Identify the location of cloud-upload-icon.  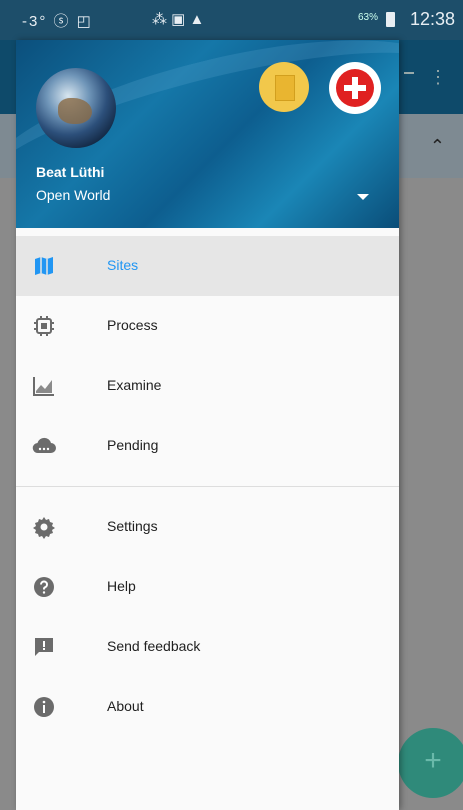
(44, 445).